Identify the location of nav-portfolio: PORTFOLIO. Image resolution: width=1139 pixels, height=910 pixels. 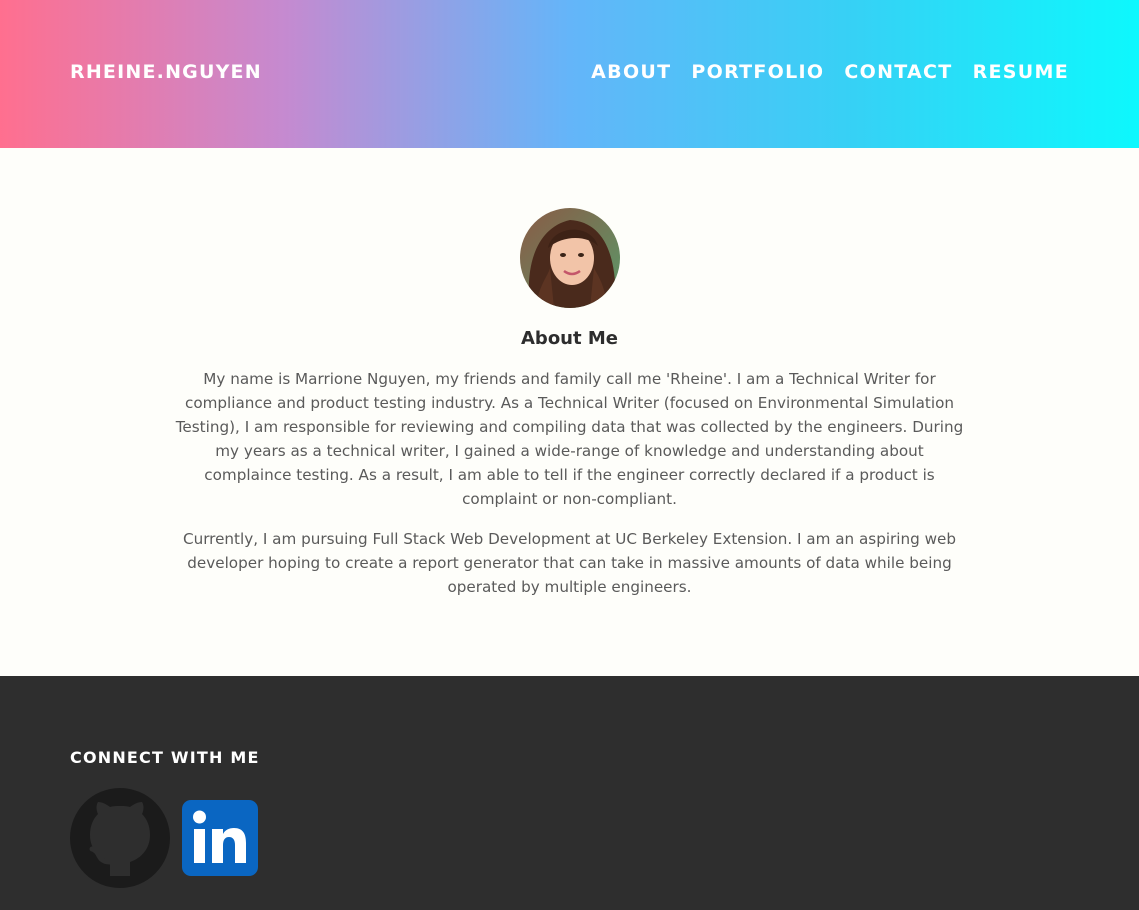
(757, 72).